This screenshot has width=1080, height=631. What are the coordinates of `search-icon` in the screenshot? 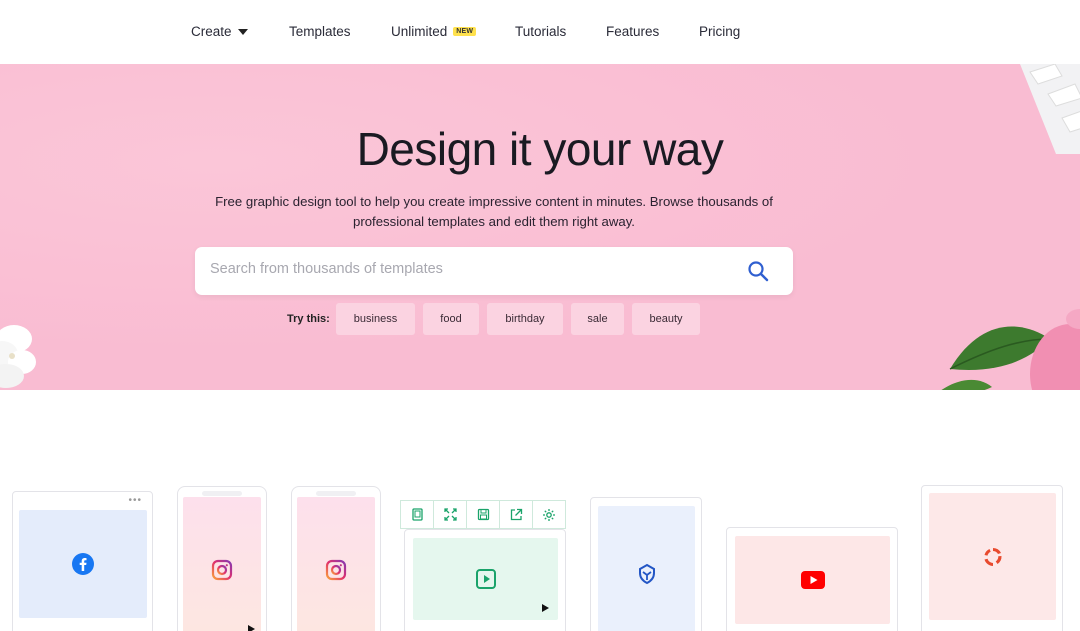 It's located at (758, 271).